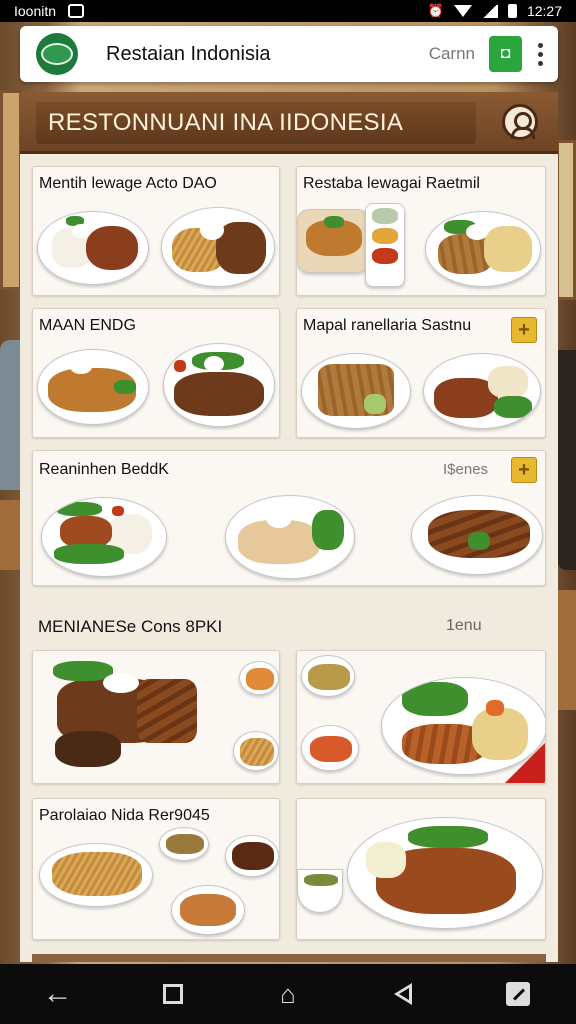 This screenshot has width=576, height=1024. I want to click on background-table-right, so click(567, 650).